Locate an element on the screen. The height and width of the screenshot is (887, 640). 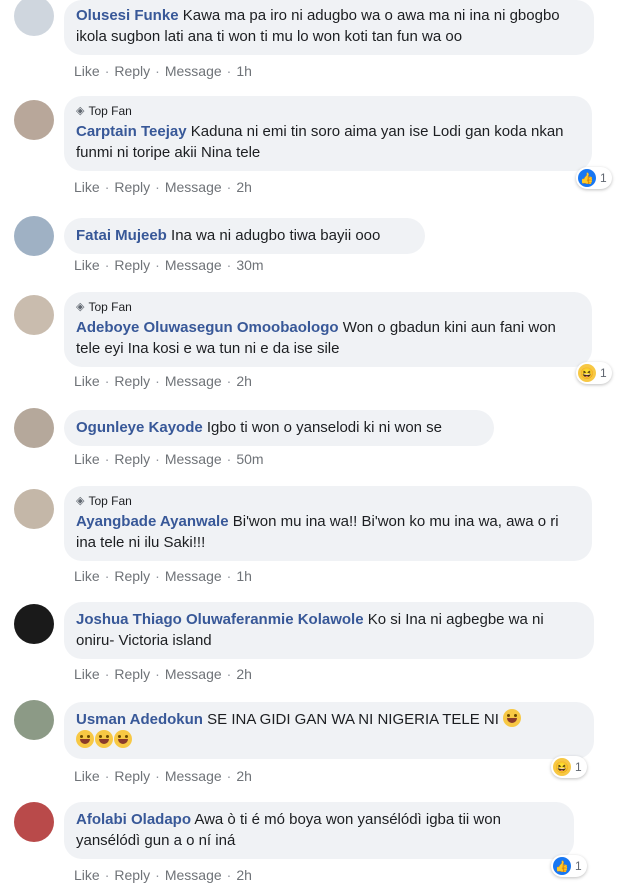
commenter-name: Fatai Mujeeb is located at coordinates (121, 235).